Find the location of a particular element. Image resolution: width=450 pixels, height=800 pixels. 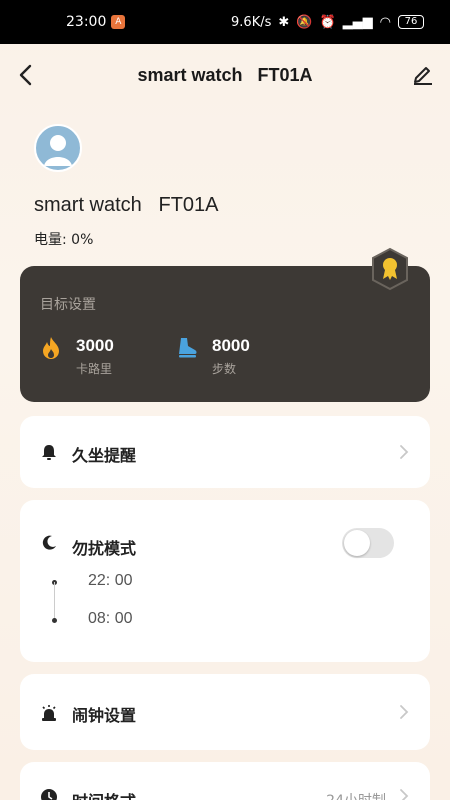

steps-unit: 步数 is located at coordinates (224, 369).